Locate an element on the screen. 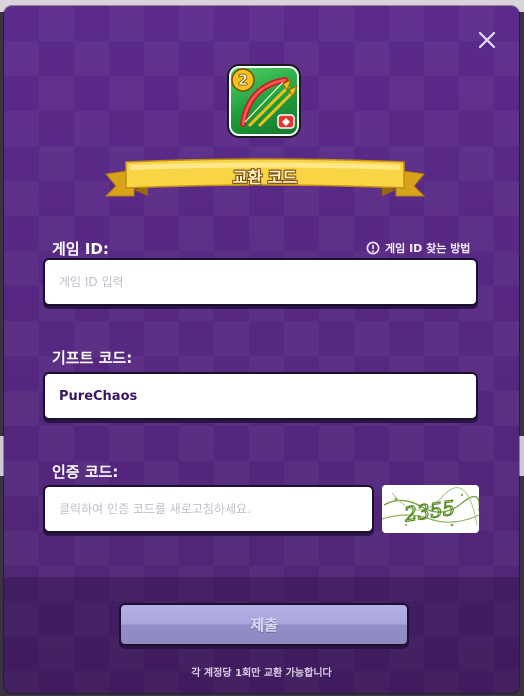 The width and height of the screenshot is (524, 696). game-id-field is located at coordinates (260, 282).